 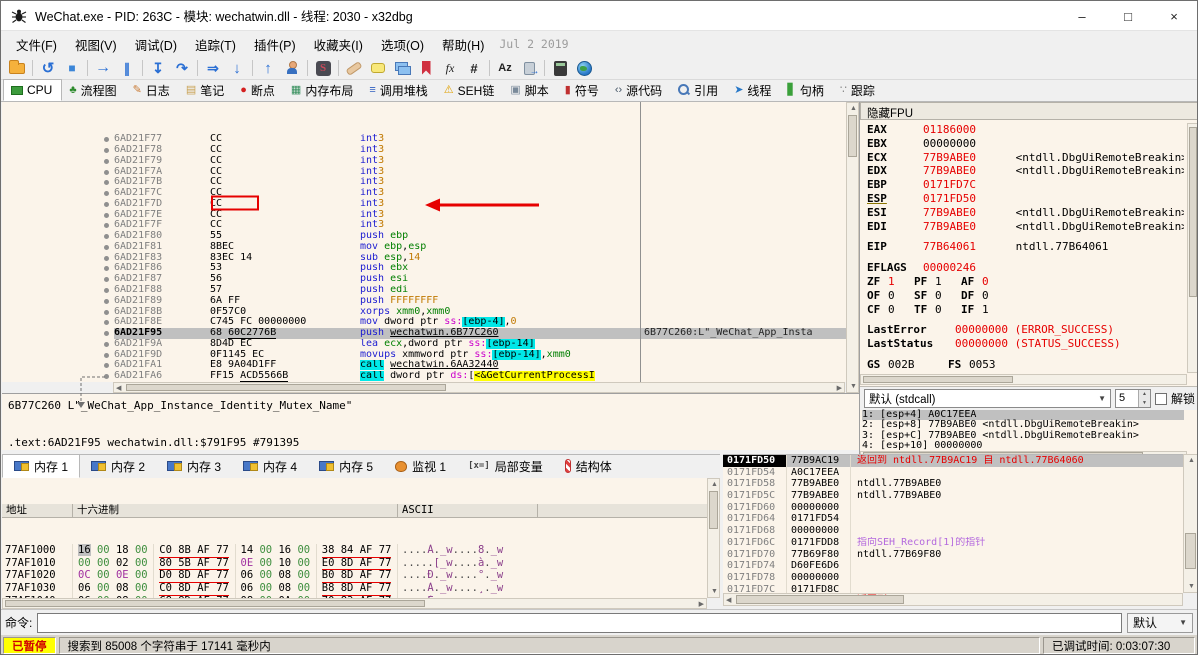 What do you see at coordinates (194, 466) in the screenshot?
I see `tab-内存 3: 内存 3` at bounding box center [194, 466].